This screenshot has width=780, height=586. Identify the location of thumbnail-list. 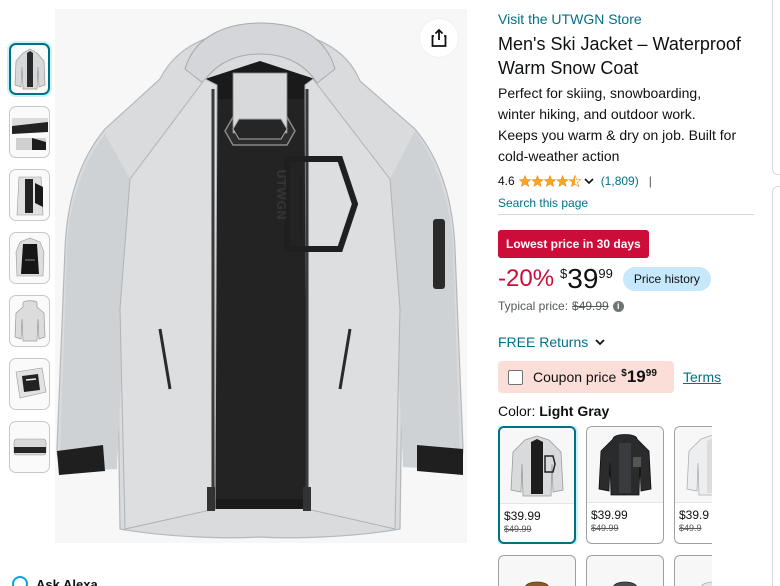
(30, 263).